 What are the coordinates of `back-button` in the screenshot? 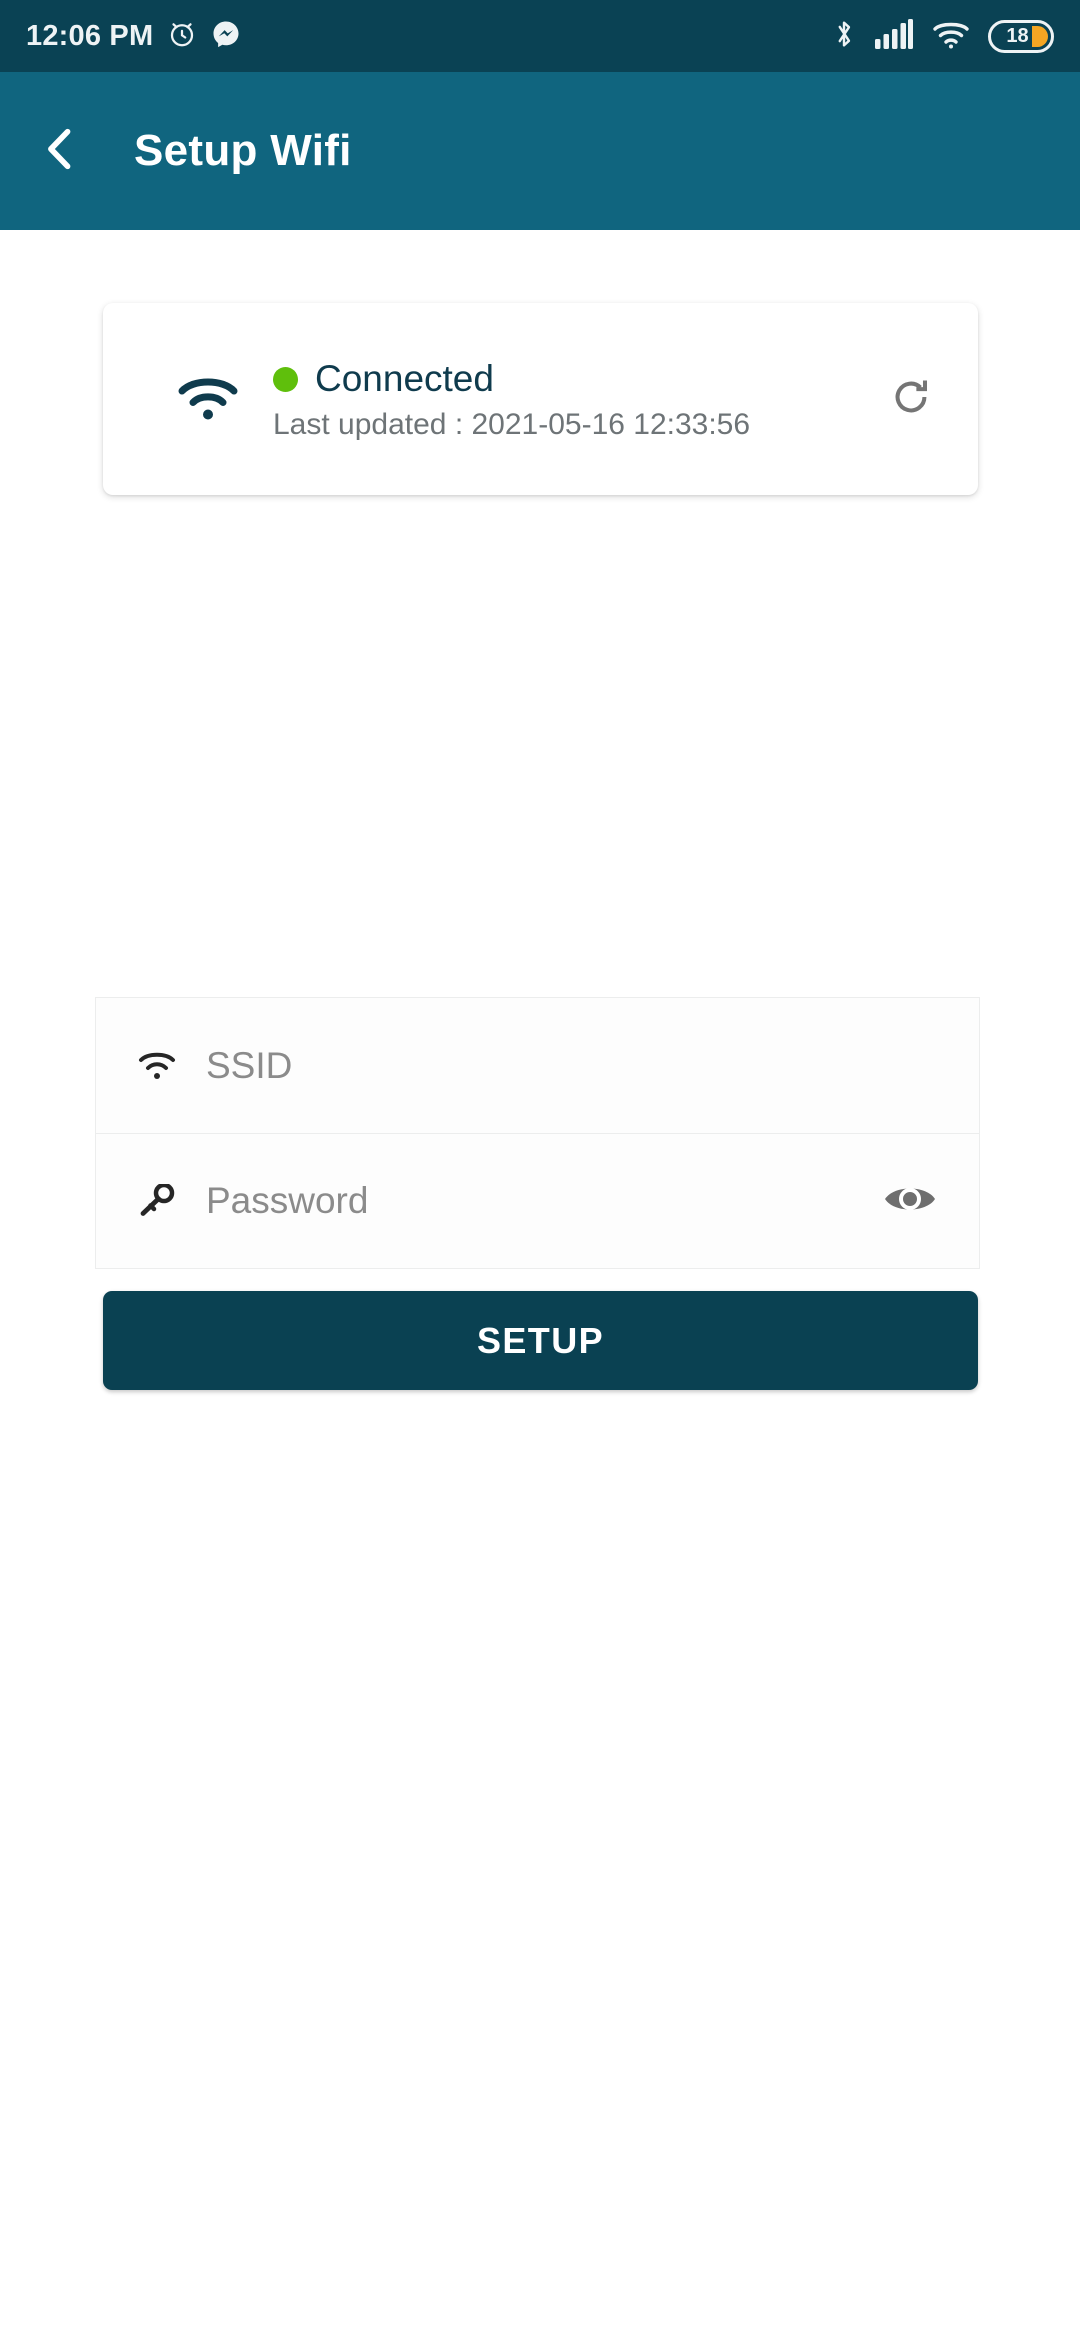 It's located at (60, 151).